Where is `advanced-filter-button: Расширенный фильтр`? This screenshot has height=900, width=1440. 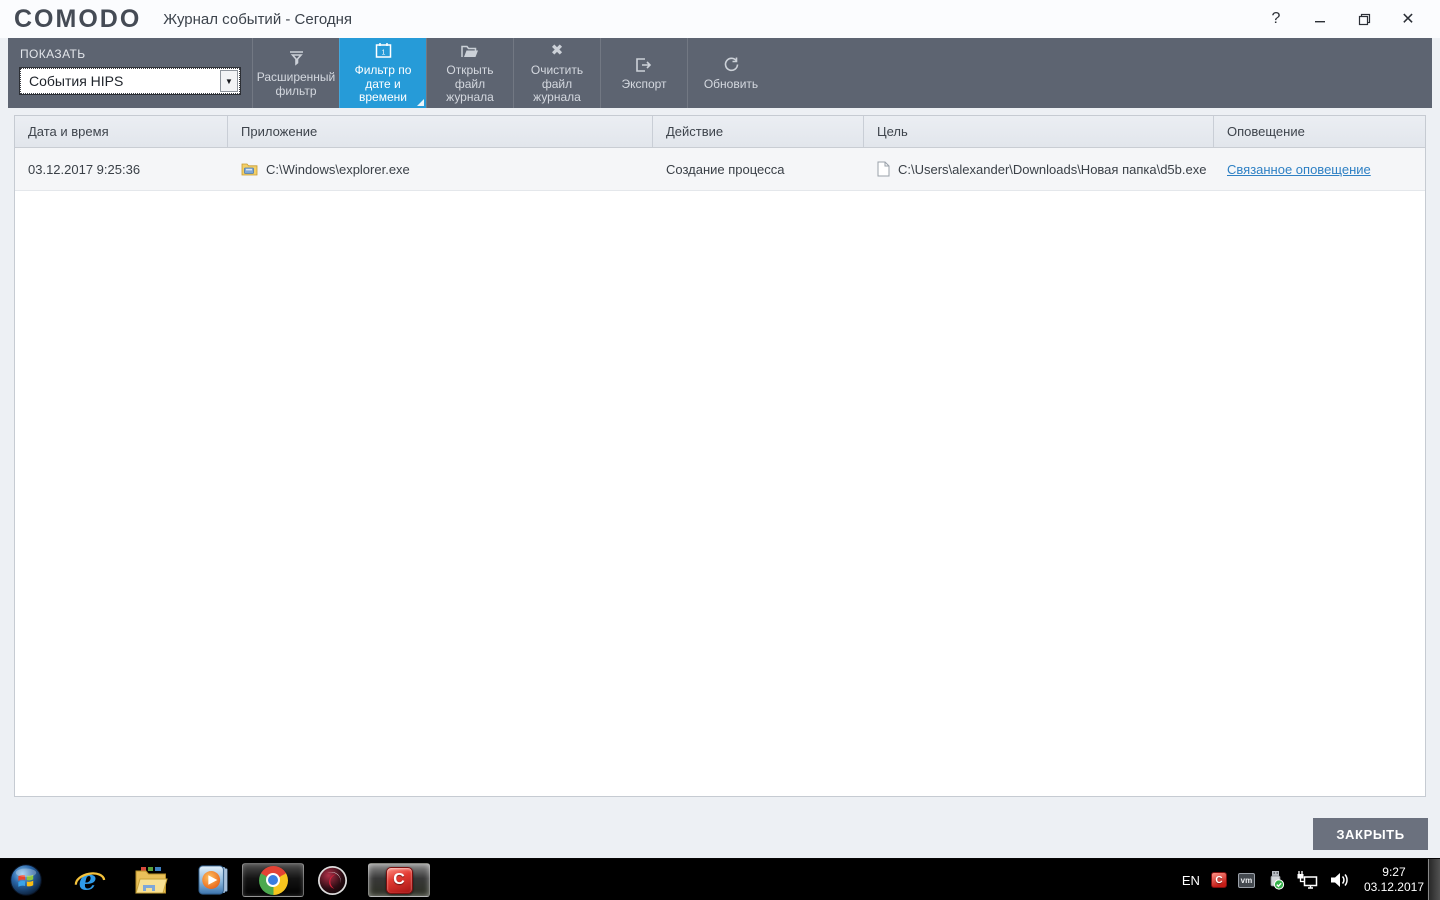 advanced-filter-button: Расширенный фильтр is located at coordinates (295, 73).